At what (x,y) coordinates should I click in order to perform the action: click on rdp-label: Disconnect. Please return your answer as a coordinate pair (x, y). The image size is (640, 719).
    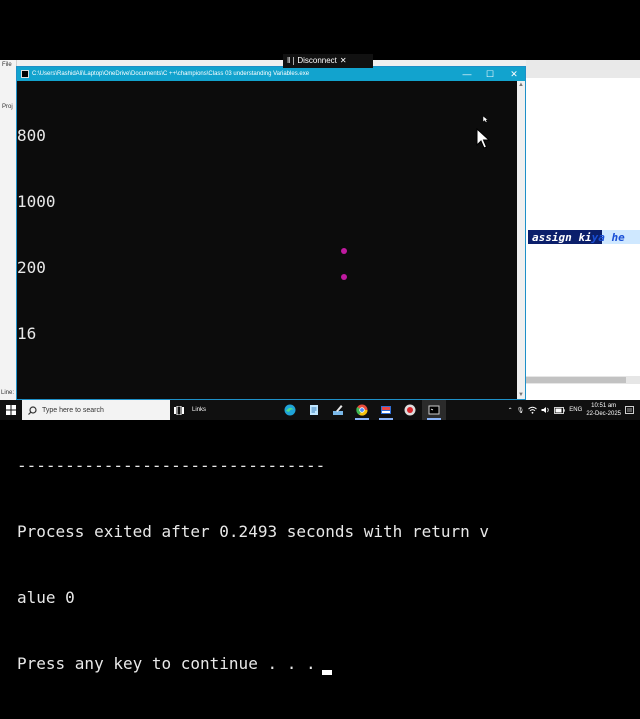
    Looking at the image, I should click on (317, 60).